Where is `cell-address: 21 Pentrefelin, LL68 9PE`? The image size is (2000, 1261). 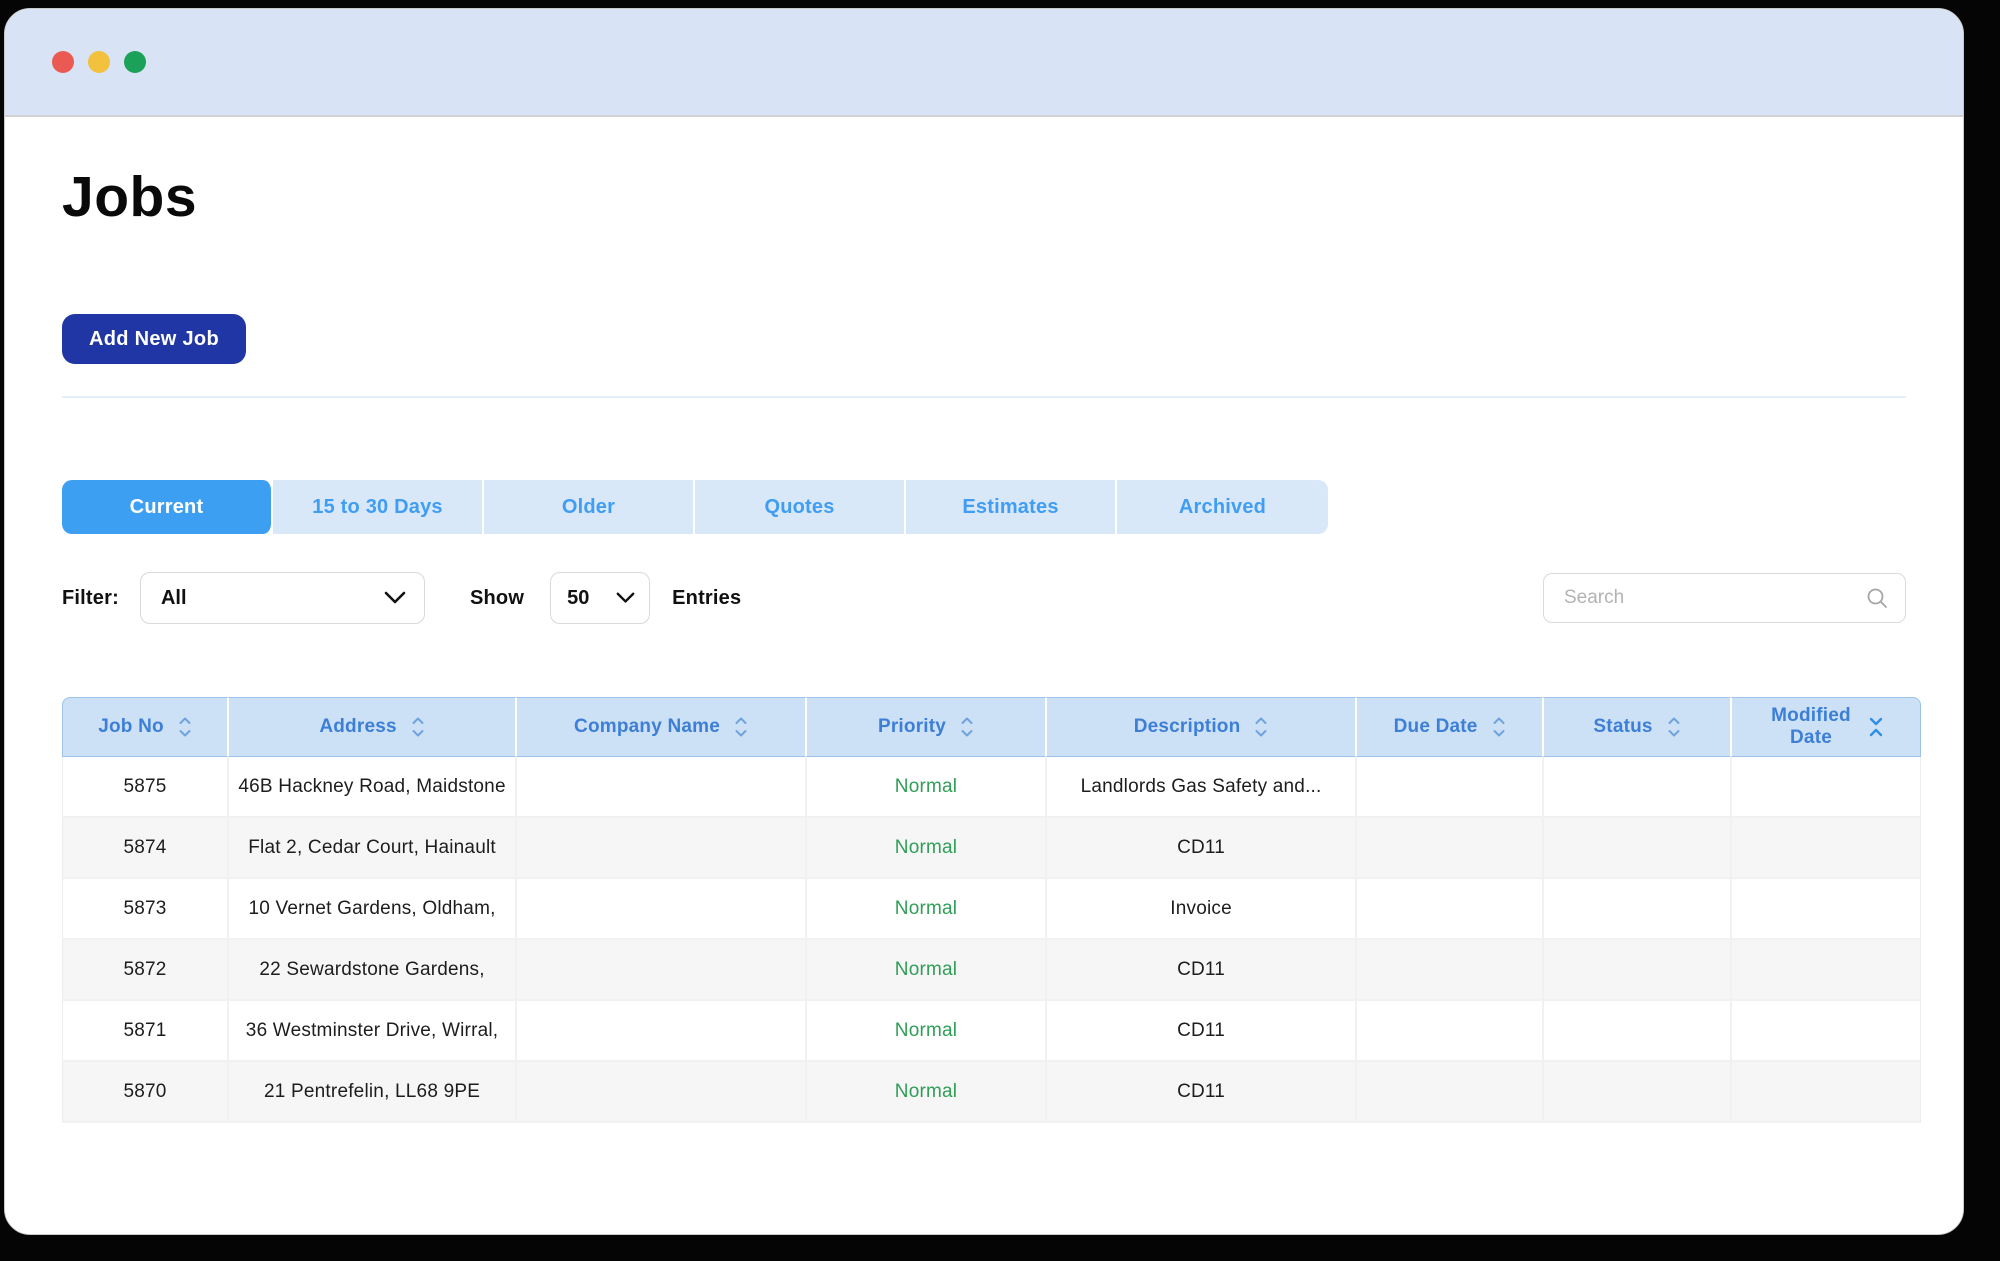 cell-address: 21 Pentrefelin, LL68 9PE is located at coordinates (371, 1092).